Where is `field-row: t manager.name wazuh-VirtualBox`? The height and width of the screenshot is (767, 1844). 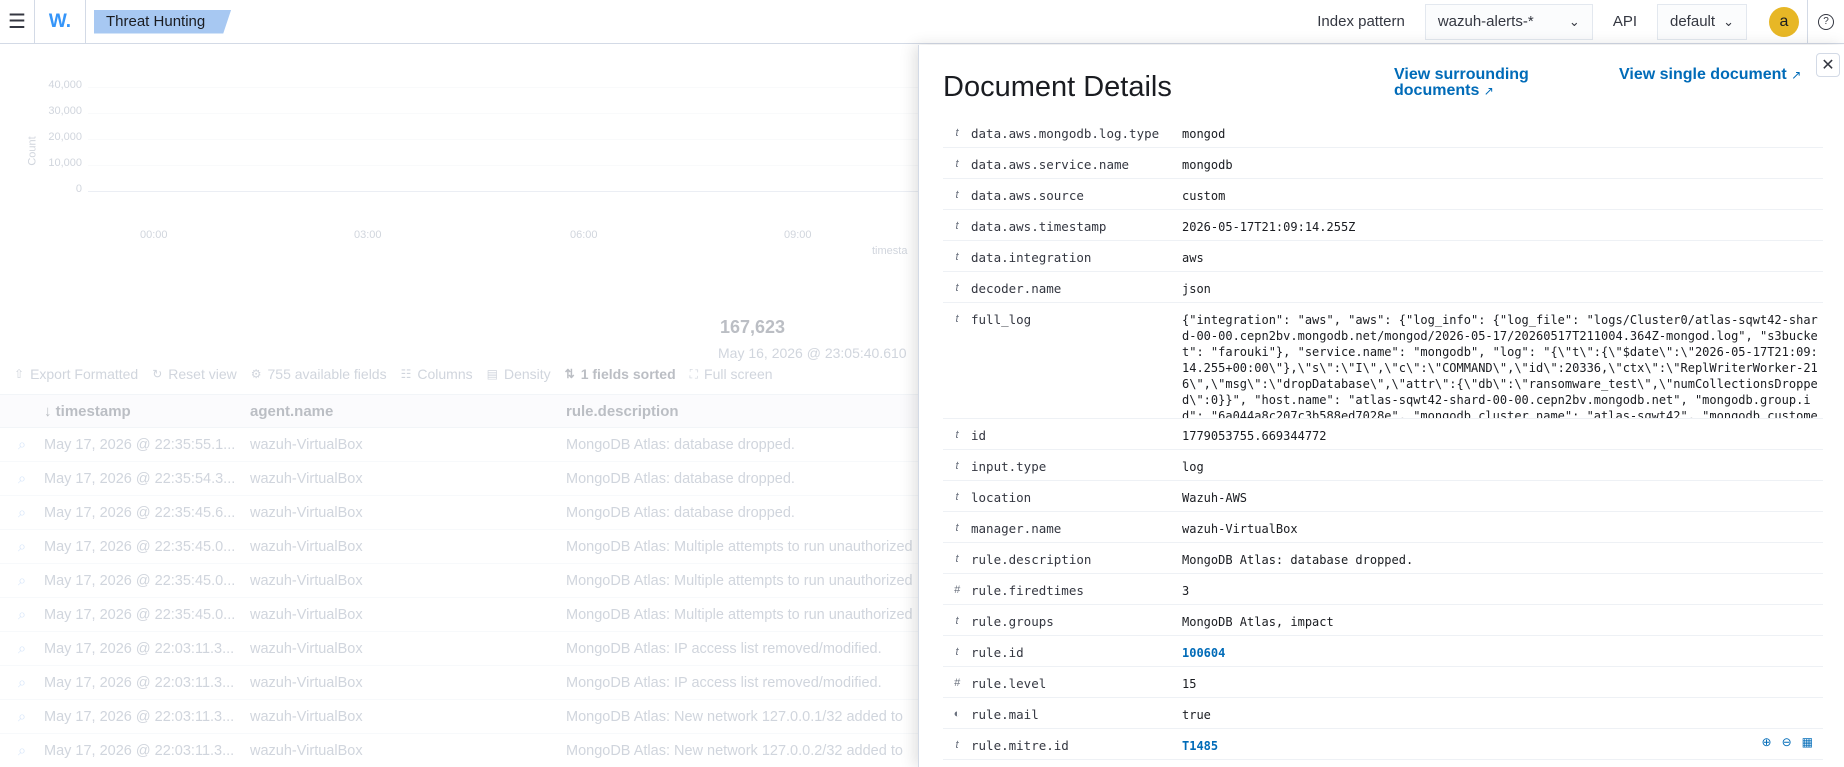 field-row: t manager.name wazuh-VirtualBox is located at coordinates (1383, 527).